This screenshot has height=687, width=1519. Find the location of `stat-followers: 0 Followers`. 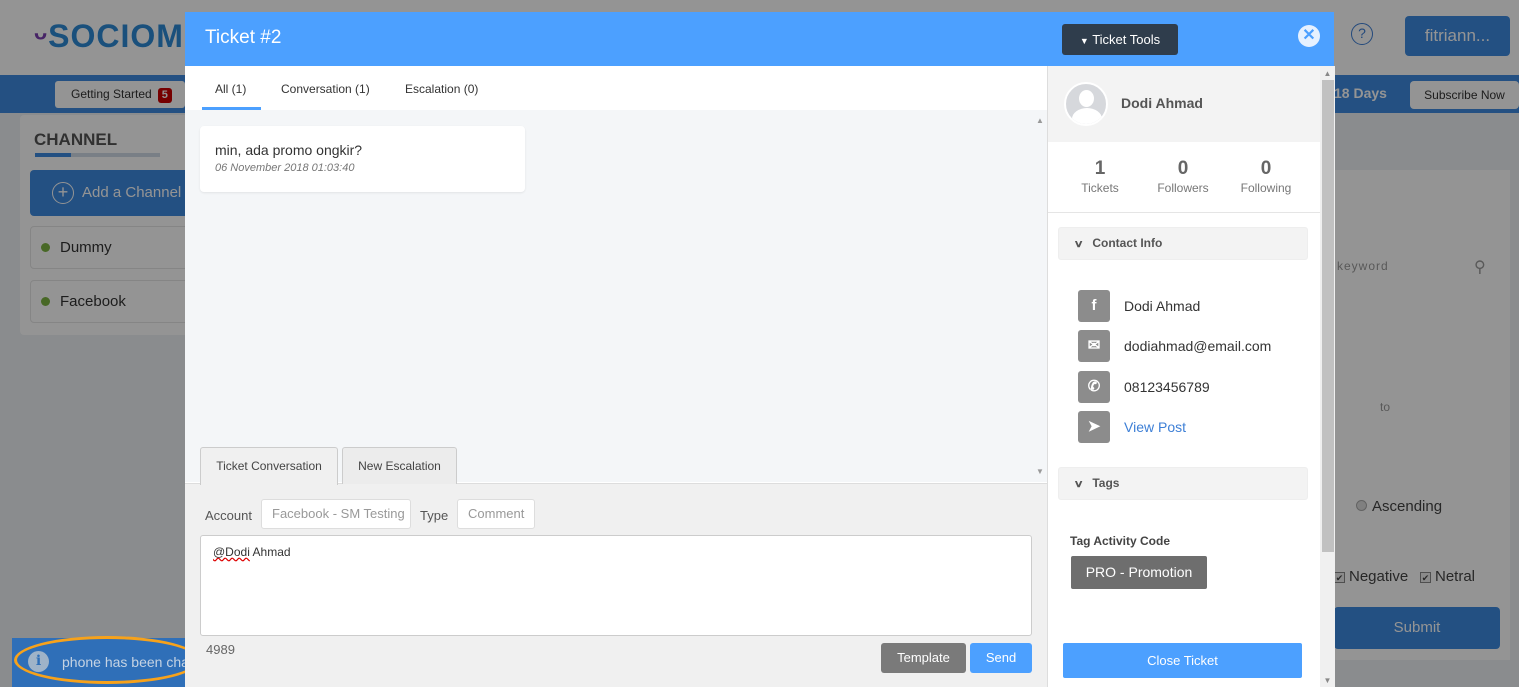

stat-followers: 0 Followers is located at coordinates (1183, 176).